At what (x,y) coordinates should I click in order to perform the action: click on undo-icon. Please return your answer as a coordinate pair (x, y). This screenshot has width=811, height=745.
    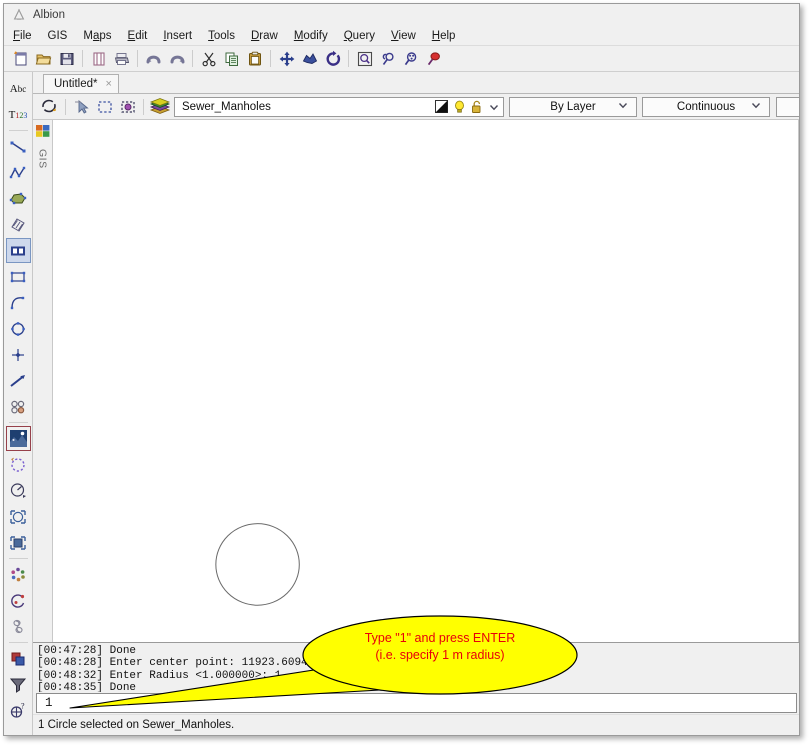
    Looking at the image, I should click on (153, 58).